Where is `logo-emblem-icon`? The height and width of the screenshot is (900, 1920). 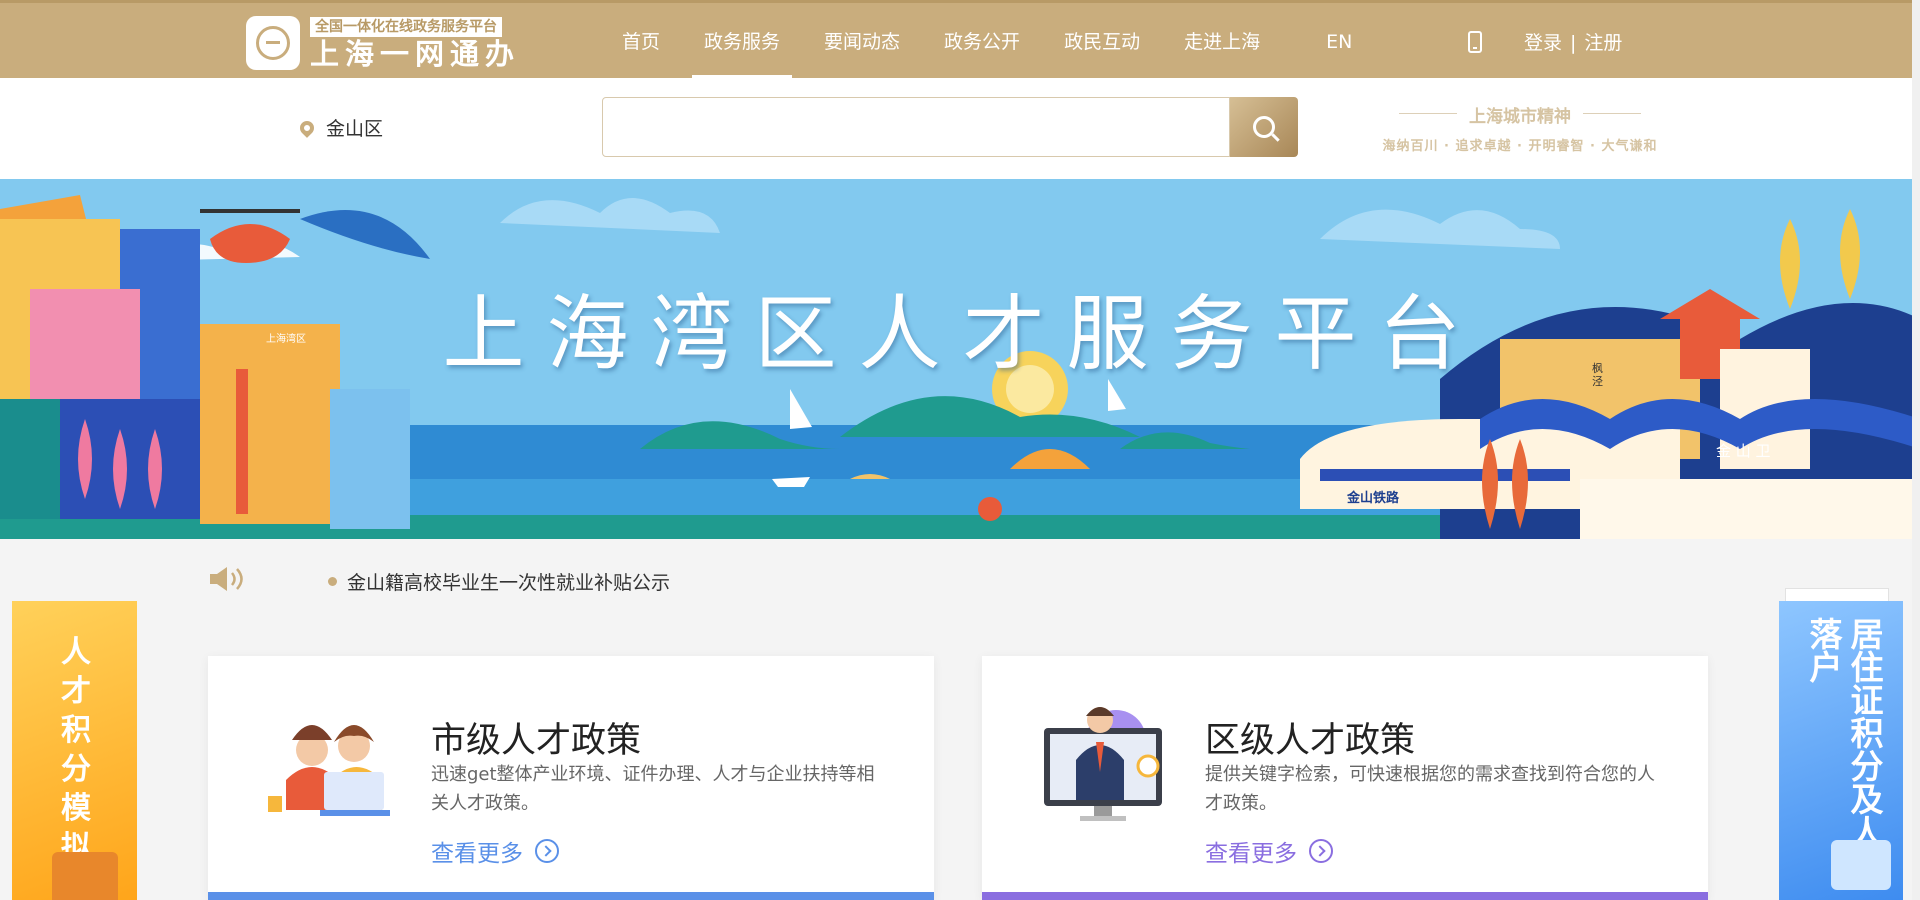 logo-emblem-icon is located at coordinates (273, 43).